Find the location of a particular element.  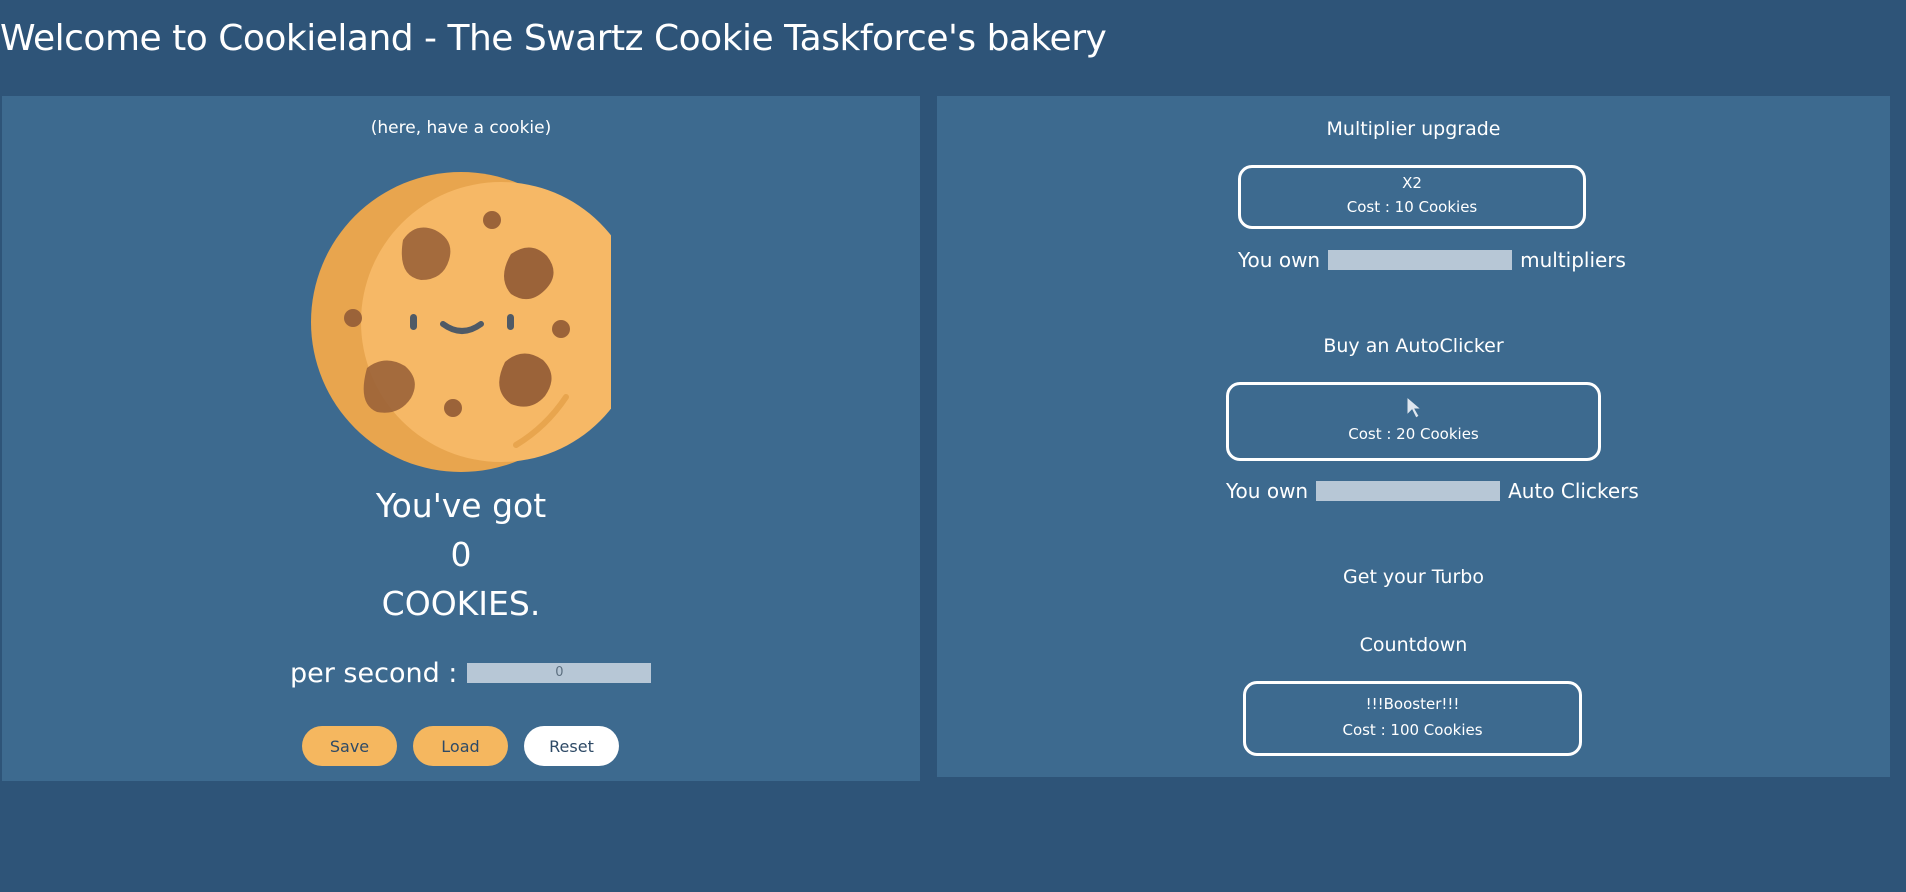

booster-label: !!!Booster!!! is located at coordinates (1412, 704).